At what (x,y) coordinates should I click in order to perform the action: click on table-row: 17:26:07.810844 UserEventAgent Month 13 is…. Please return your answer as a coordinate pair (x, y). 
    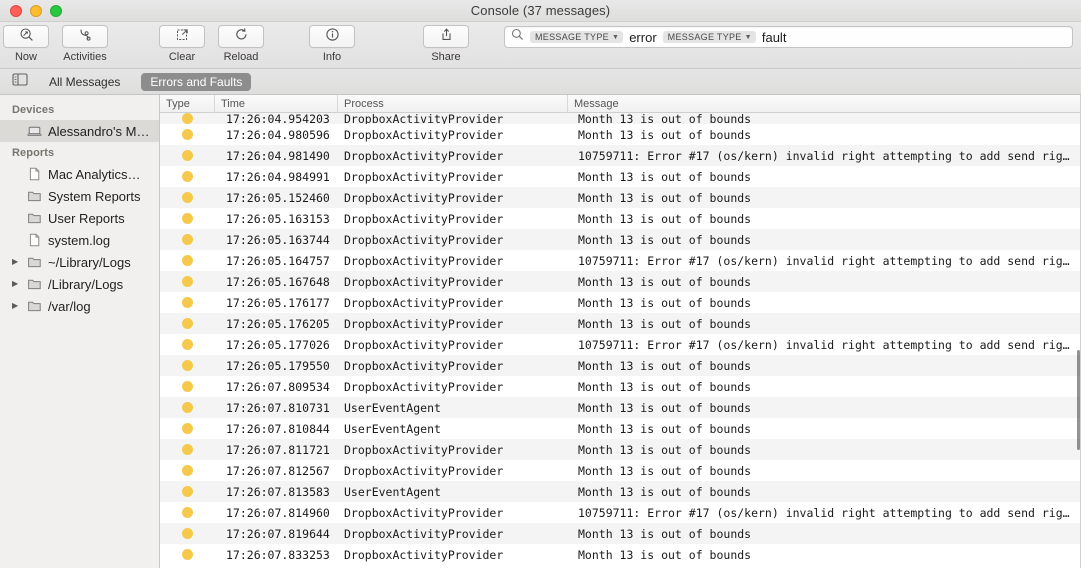
    Looking at the image, I should click on (620, 428).